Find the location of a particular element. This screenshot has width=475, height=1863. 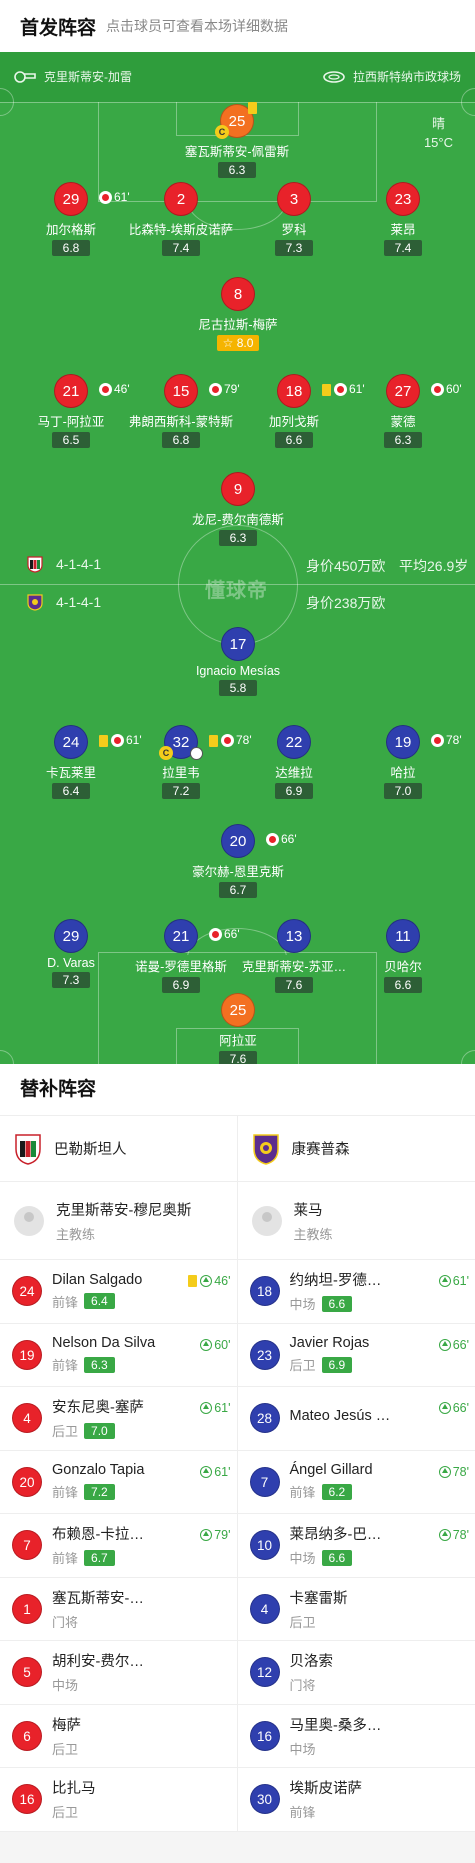

player-number: 6 is located at coordinates (27, 1735).